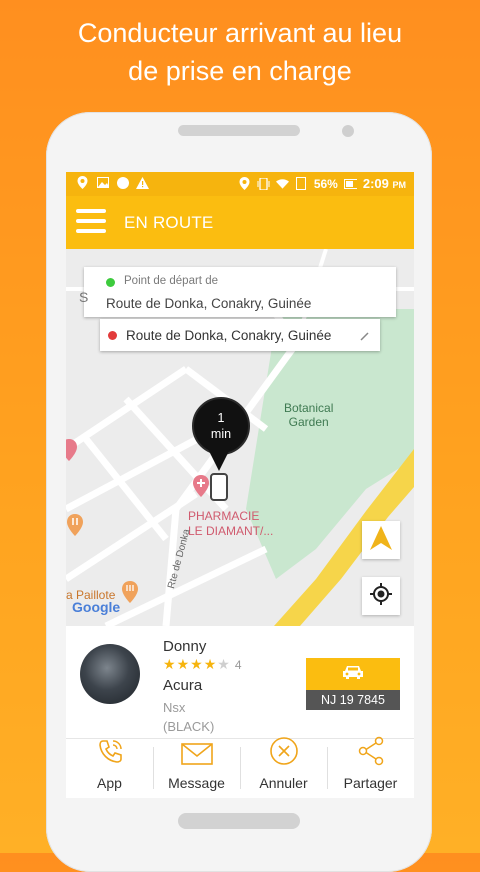  I want to click on vehicle-plate-box: NJ 19 7845, so click(353, 684).